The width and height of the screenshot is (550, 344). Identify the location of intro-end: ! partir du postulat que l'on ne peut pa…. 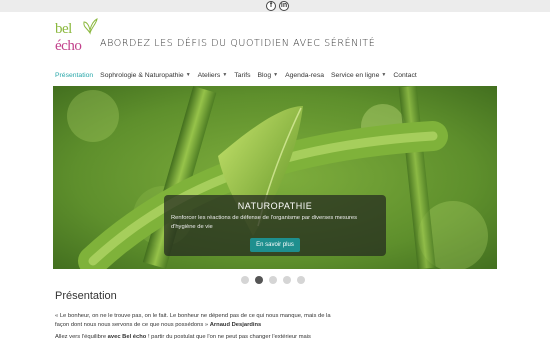
(228, 337).